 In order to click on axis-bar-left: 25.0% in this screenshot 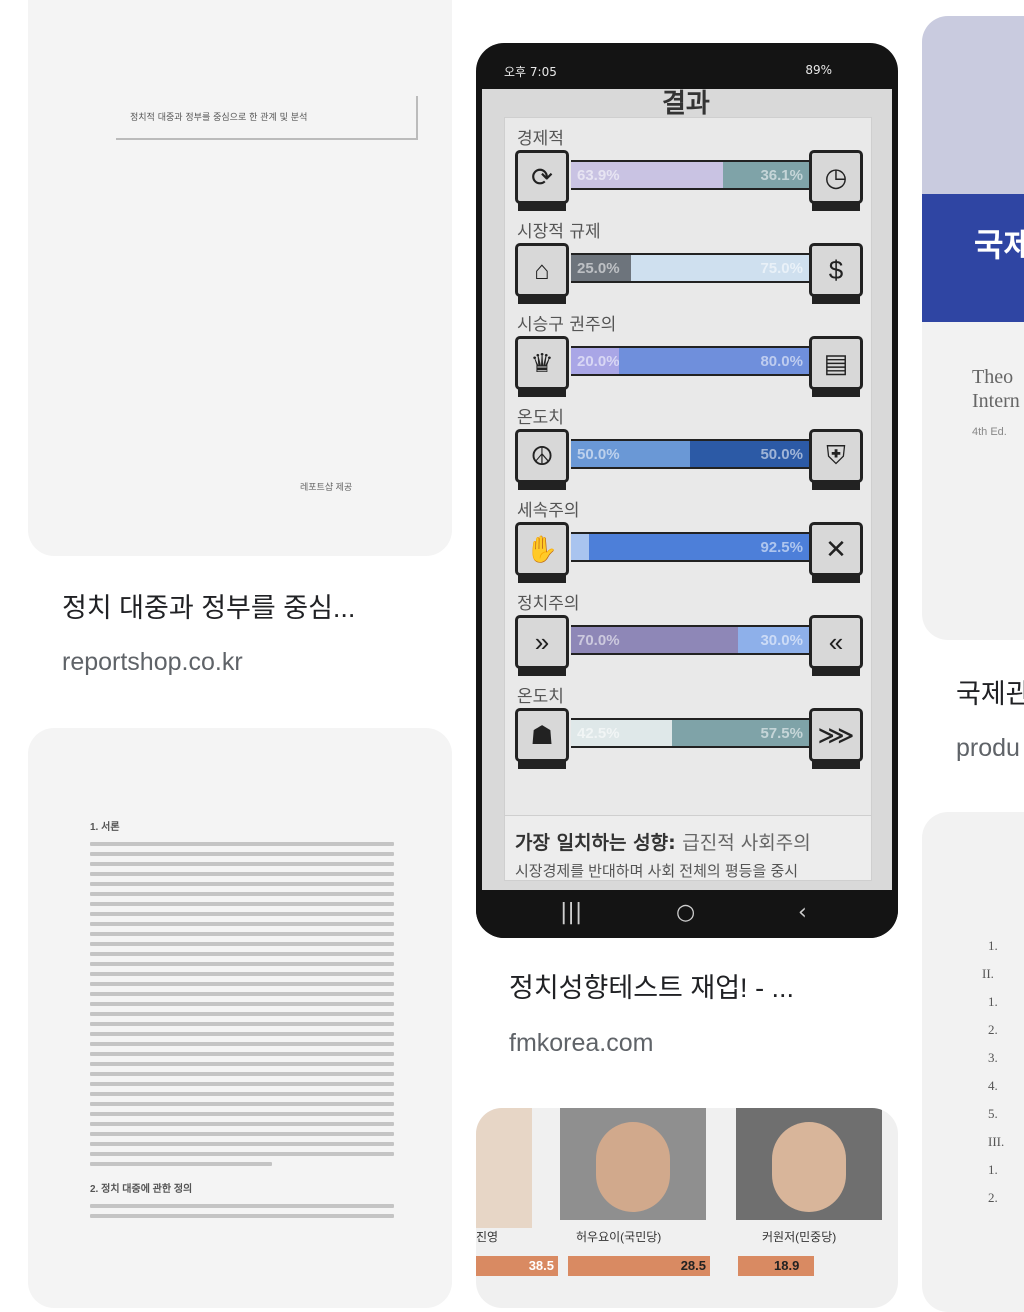, I will do `click(601, 268)`.